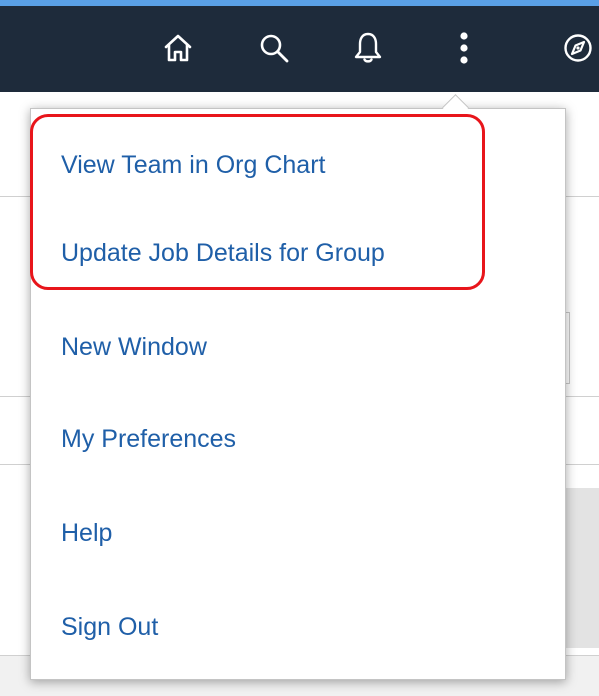 The height and width of the screenshot is (696, 599). I want to click on menu-item-view-team-in-org-chart: View Team in Org Chart, so click(193, 165).